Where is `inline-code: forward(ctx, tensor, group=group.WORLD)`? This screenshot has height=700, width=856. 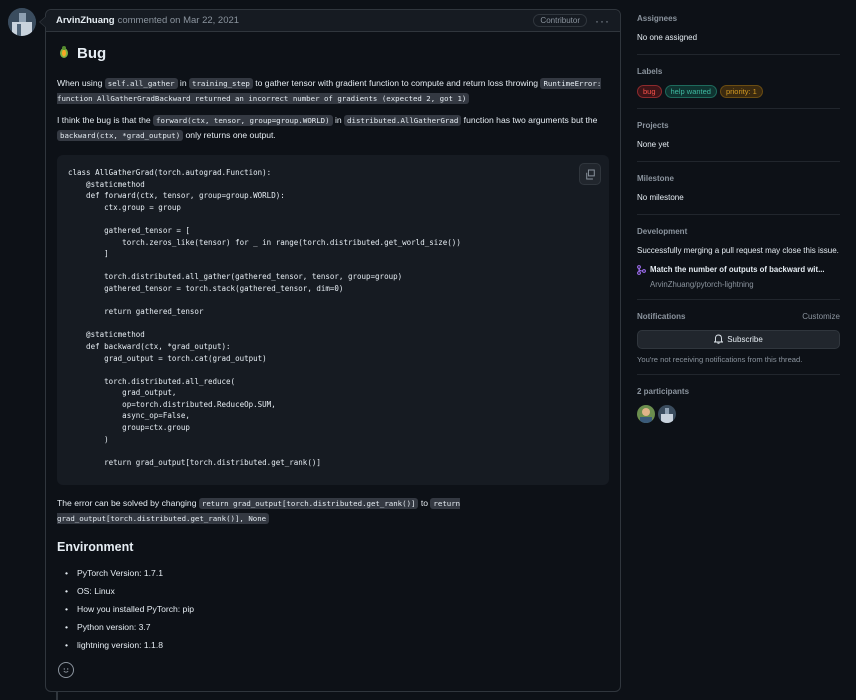 inline-code: forward(ctx, tensor, group=group.WORLD) is located at coordinates (243, 120).